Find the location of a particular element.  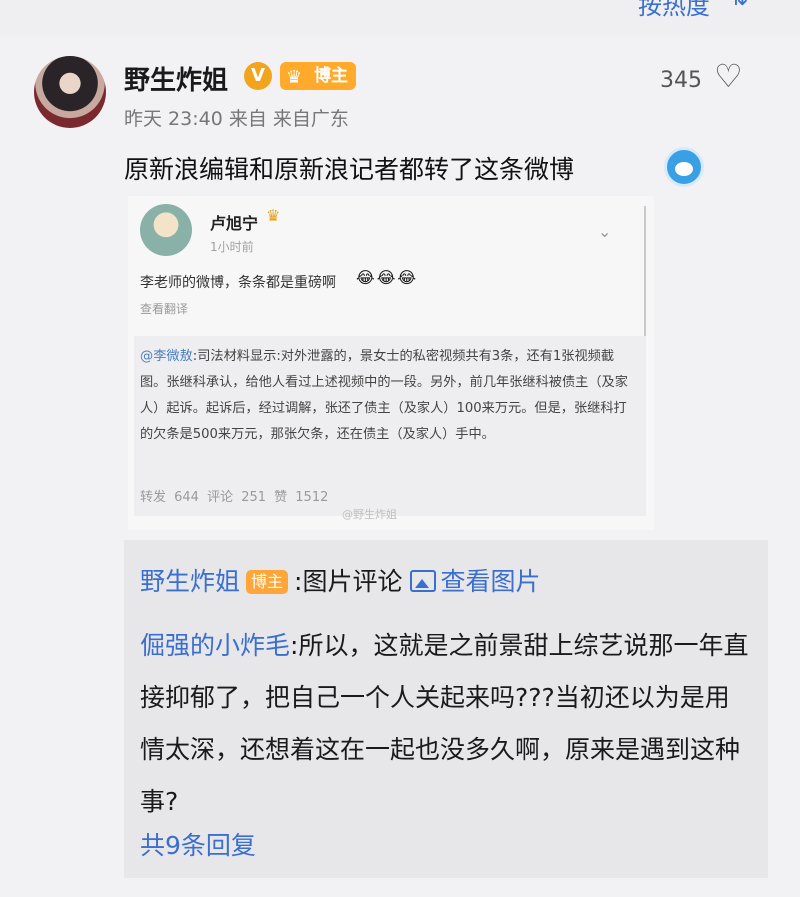

post-meta: 昨天 23:40 来自 来自广东 is located at coordinates (236, 117).